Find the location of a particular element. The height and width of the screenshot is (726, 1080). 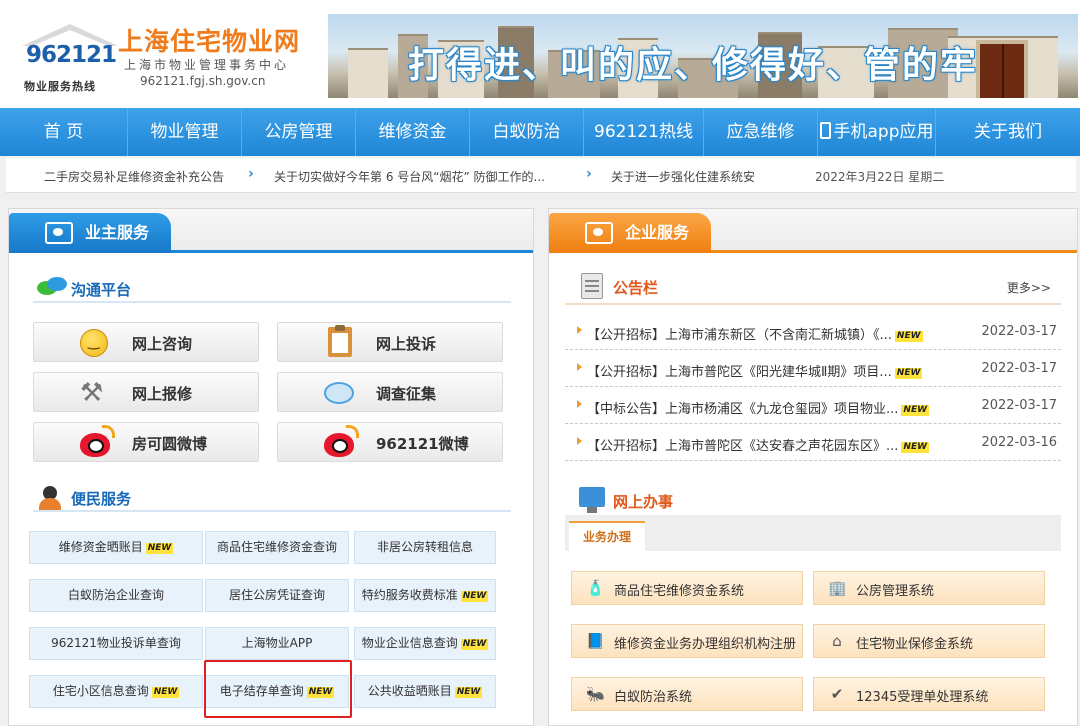

convenience-service-button: 居住公房凭证查询 is located at coordinates (277, 595).